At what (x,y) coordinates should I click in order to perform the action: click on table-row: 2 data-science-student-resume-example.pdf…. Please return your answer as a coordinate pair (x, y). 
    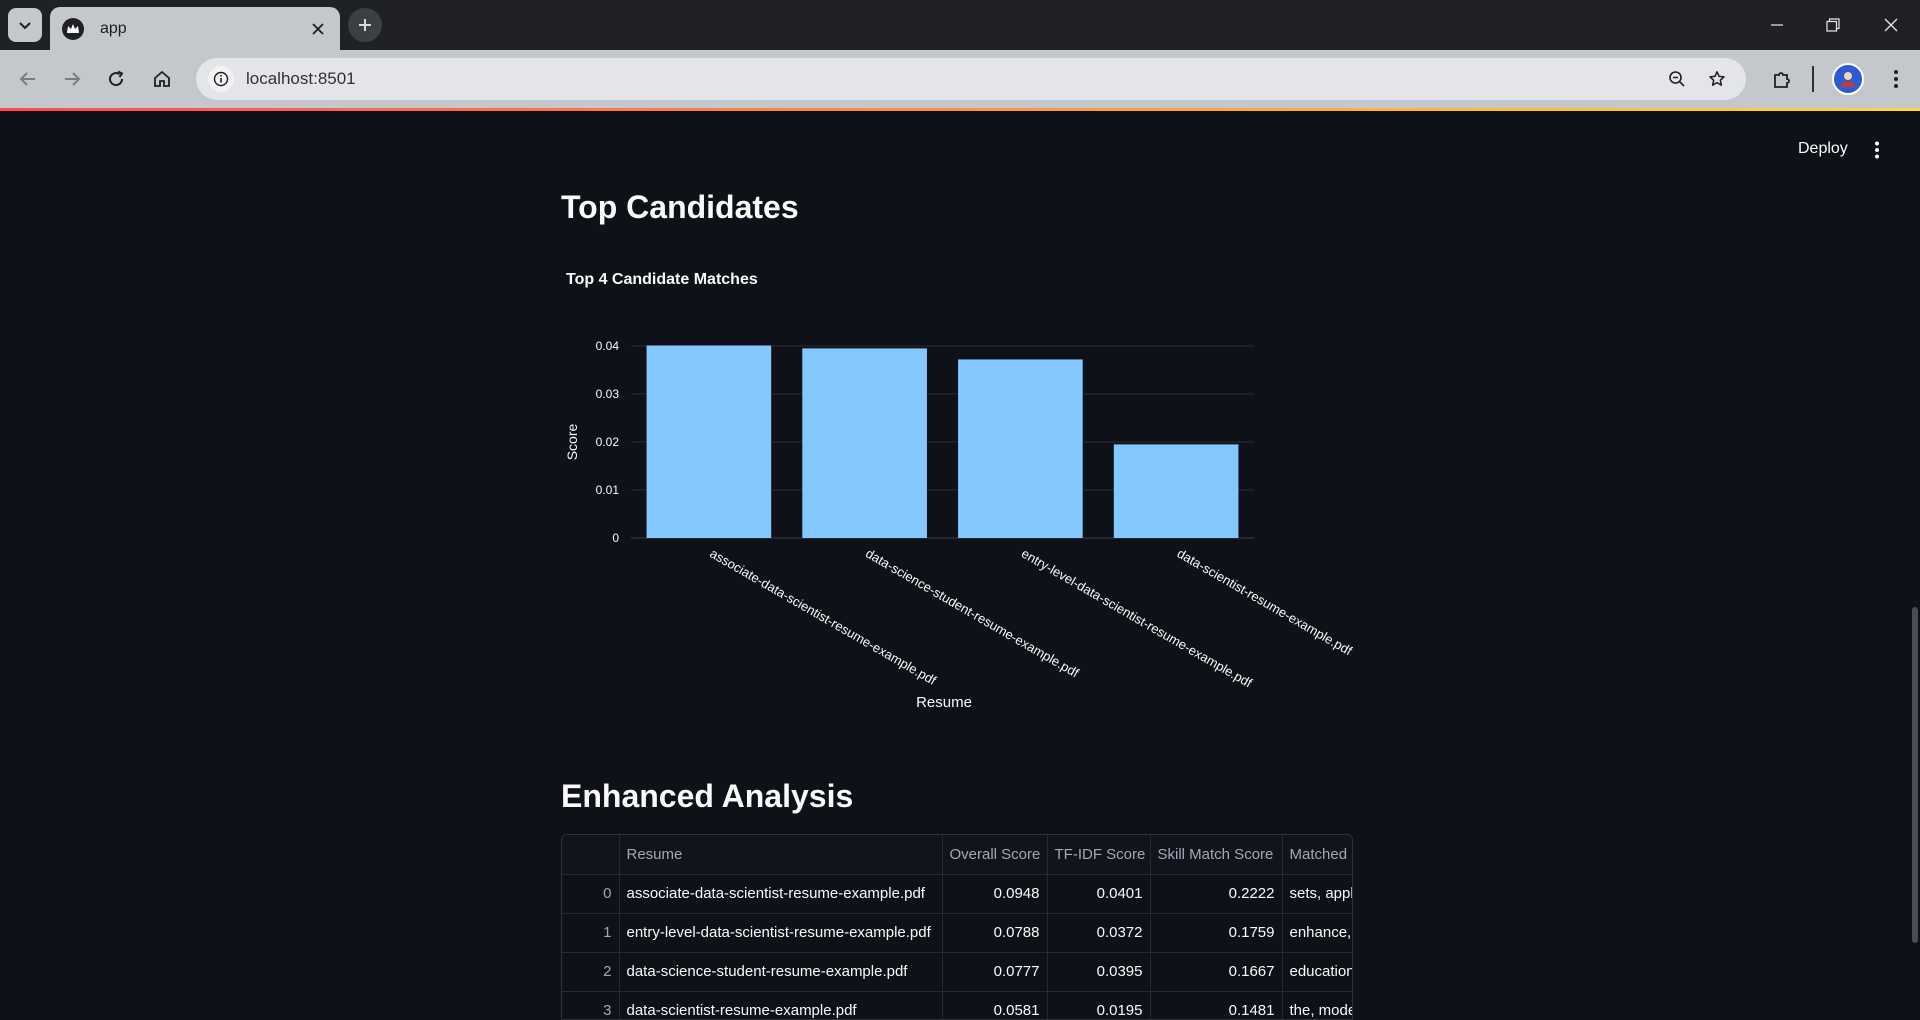
    Looking at the image, I should click on (957, 972).